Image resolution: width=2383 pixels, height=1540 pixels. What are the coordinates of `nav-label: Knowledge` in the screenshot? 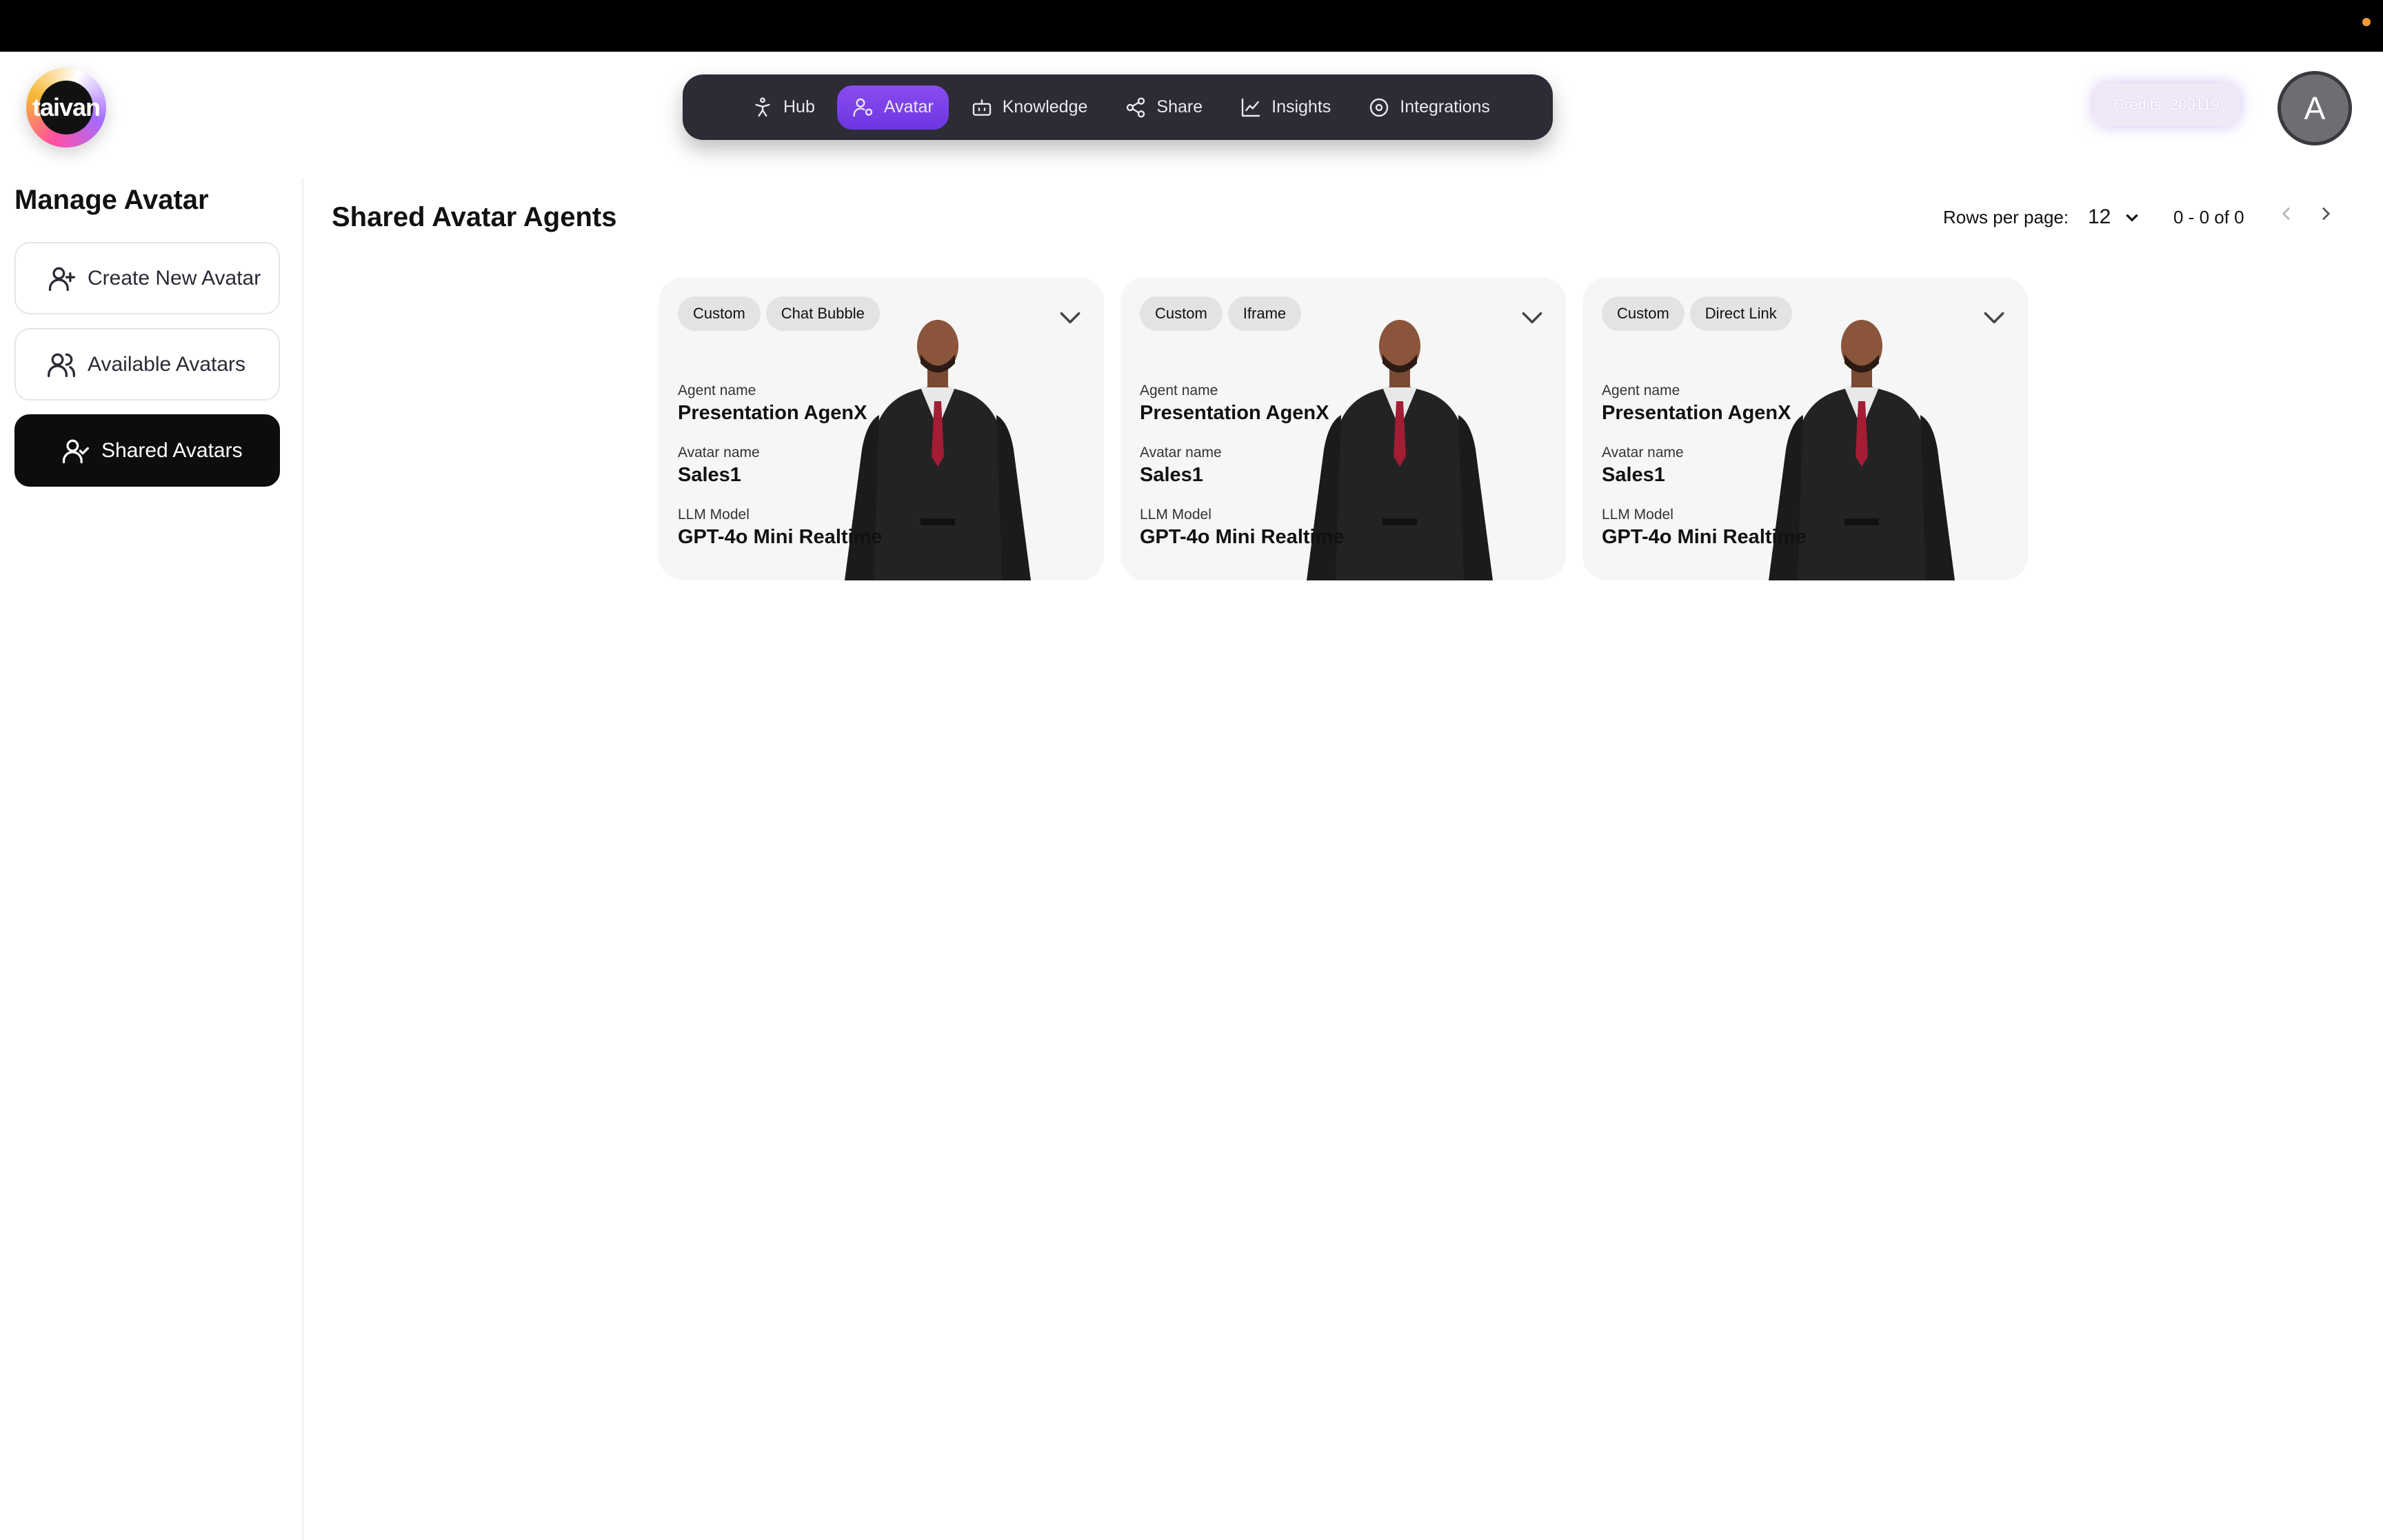 It's located at (1045, 106).